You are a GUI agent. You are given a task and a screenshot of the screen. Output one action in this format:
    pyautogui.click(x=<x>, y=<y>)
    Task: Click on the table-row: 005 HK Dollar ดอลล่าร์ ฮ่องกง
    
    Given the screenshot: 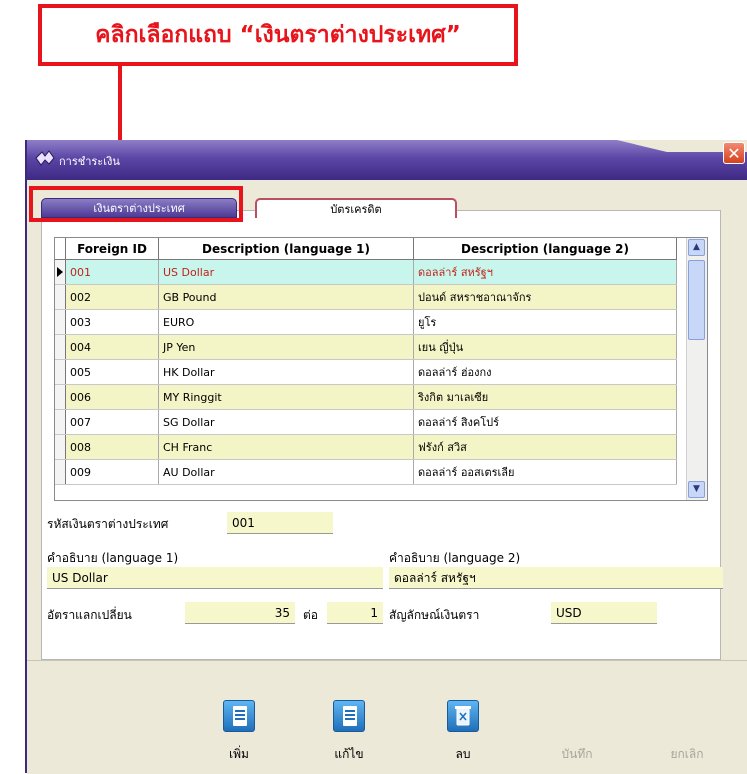 What is the action you would take?
    pyautogui.click(x=366, y=372)
    